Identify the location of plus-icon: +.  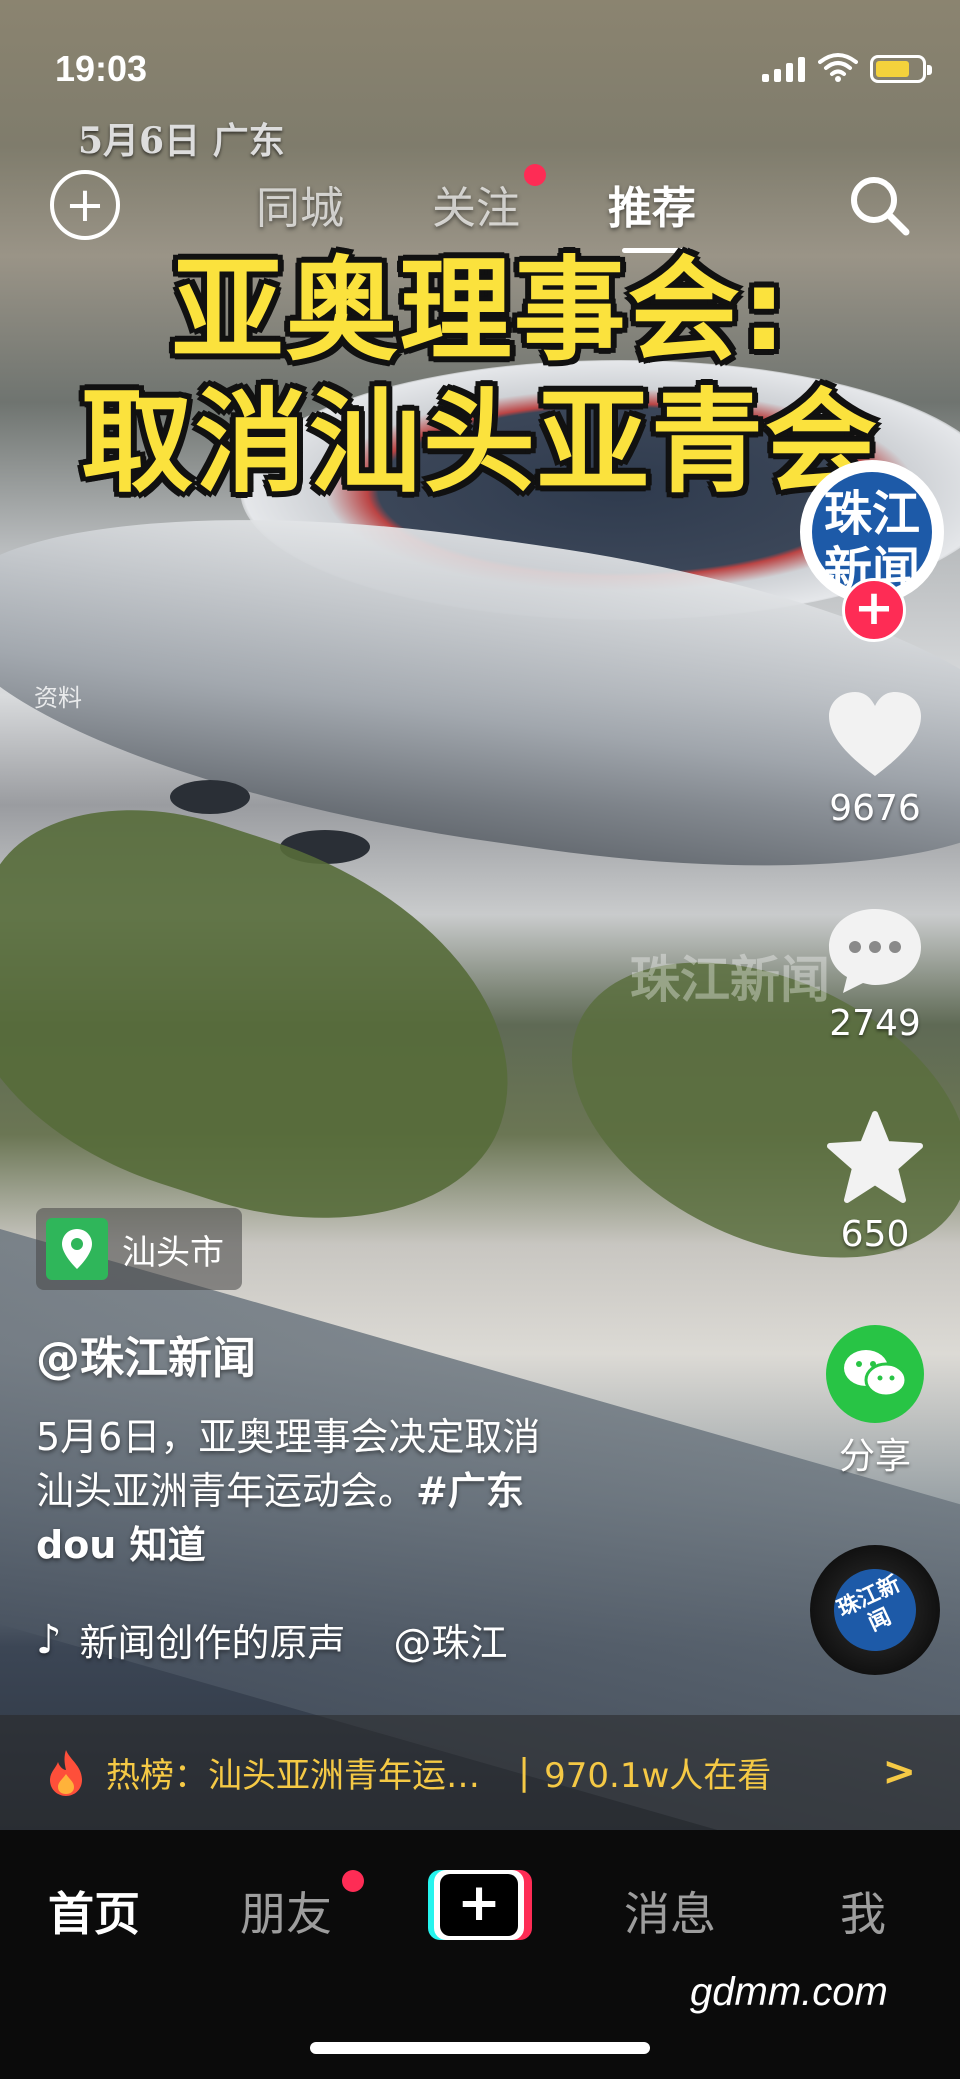
(479, 1905).